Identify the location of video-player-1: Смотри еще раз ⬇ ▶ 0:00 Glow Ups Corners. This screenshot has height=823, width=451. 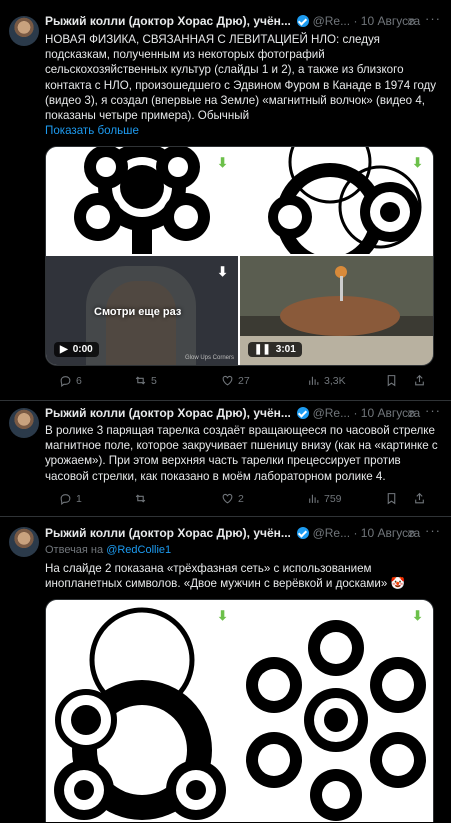
(142, 310).